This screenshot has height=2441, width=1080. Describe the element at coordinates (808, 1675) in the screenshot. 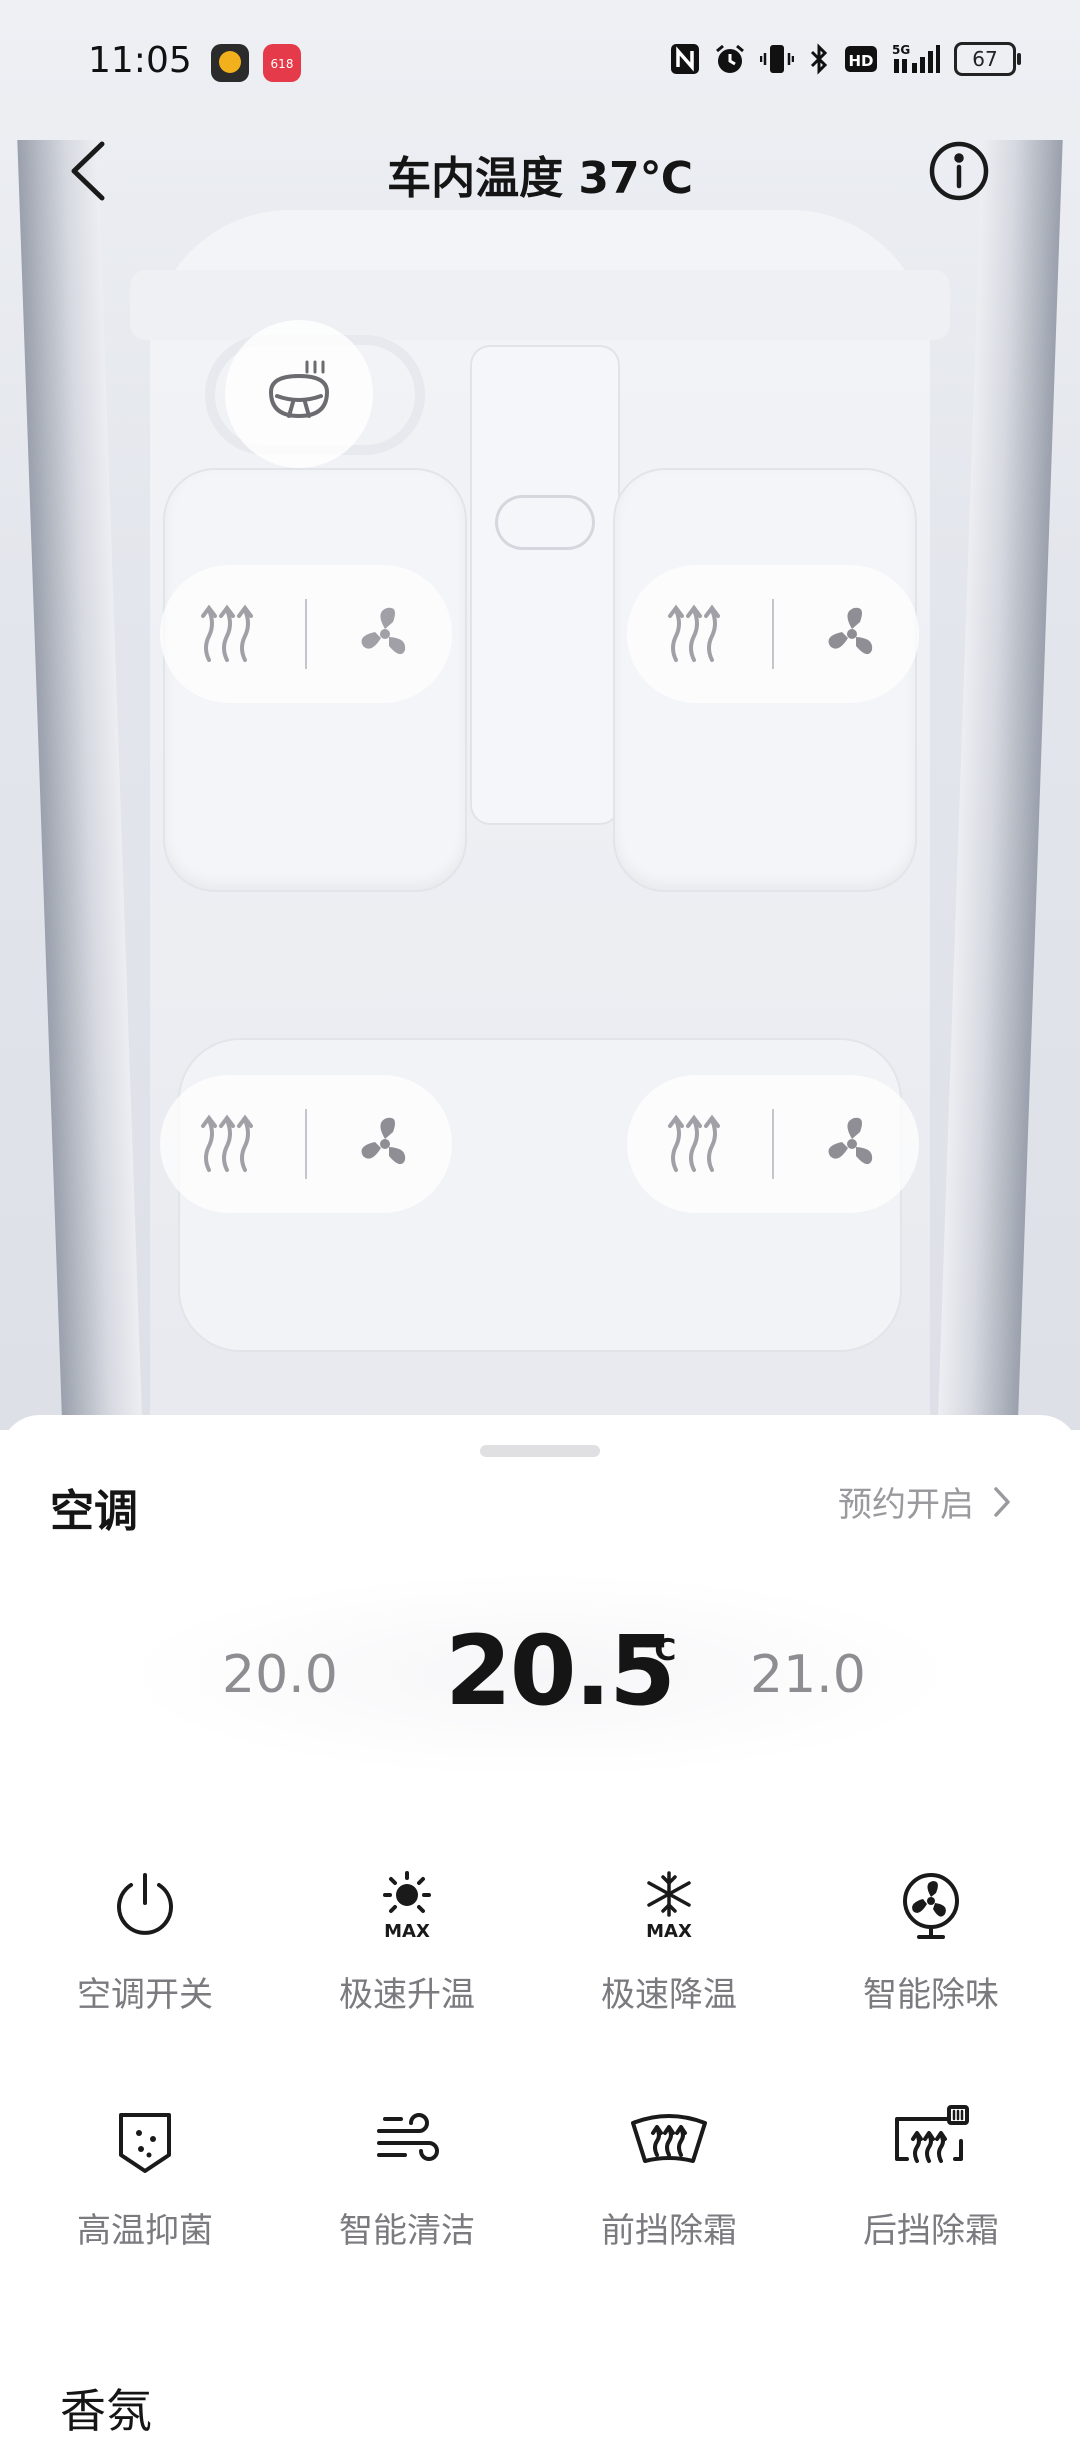

I see `temp-option-higher: 21.0` at that location.